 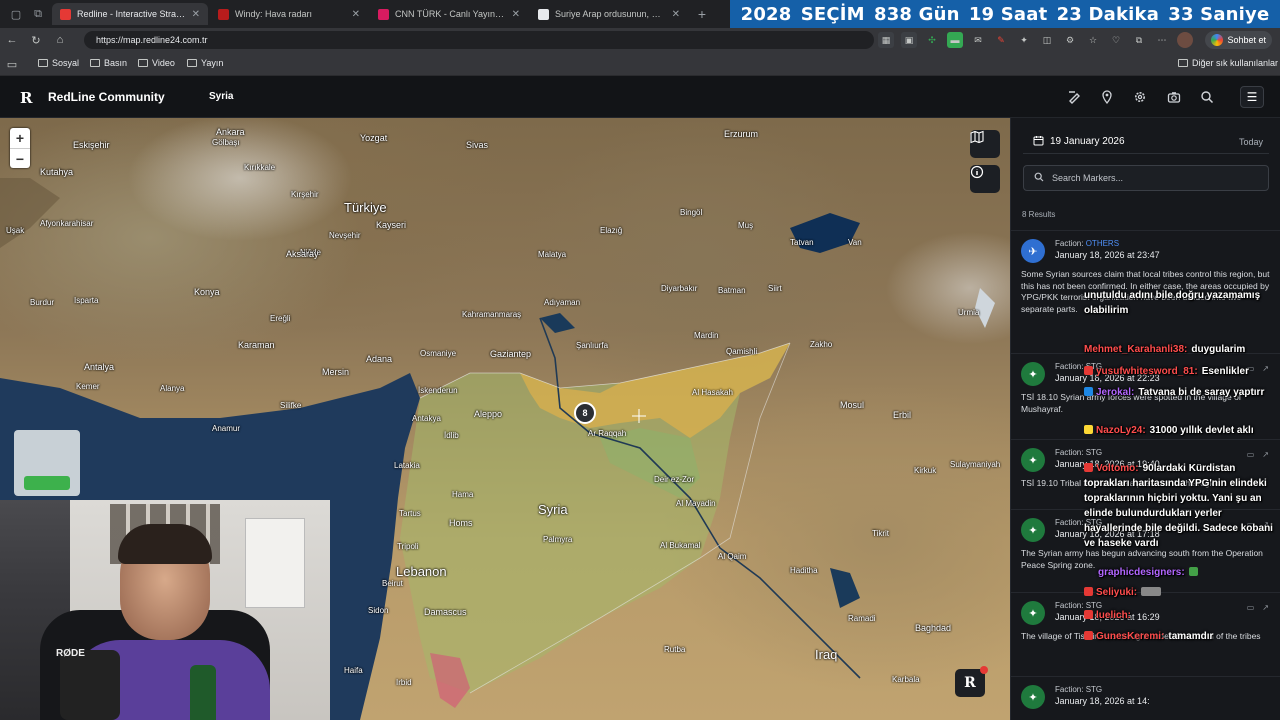 What do you see at coordinates (1024, 40) in the screenshot?
I see `puzzle-icon: ✦` at bounding box center [1024, 40].